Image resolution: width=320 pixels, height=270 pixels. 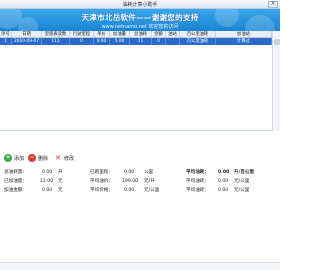 I want to click on fuel-amount-stat: 加油金额： 0.00 元, so click(x=44, y=191).